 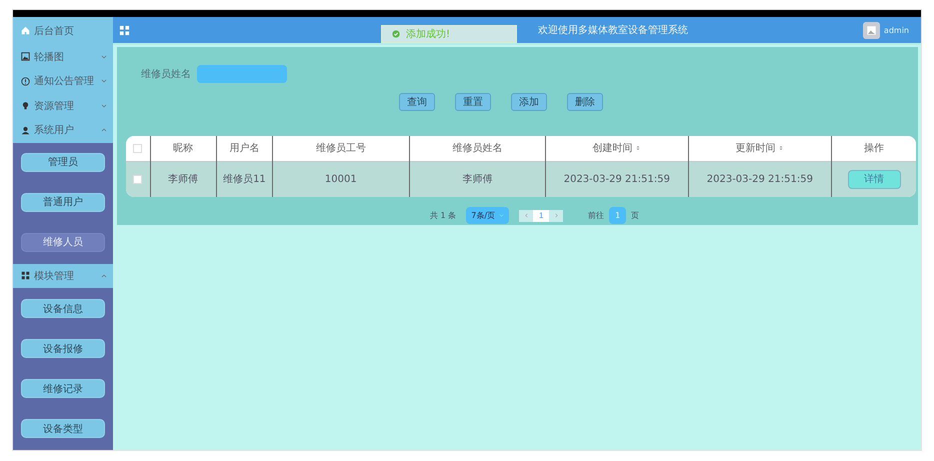 I want to click on bulb-icon, so click(x=25, y=105).